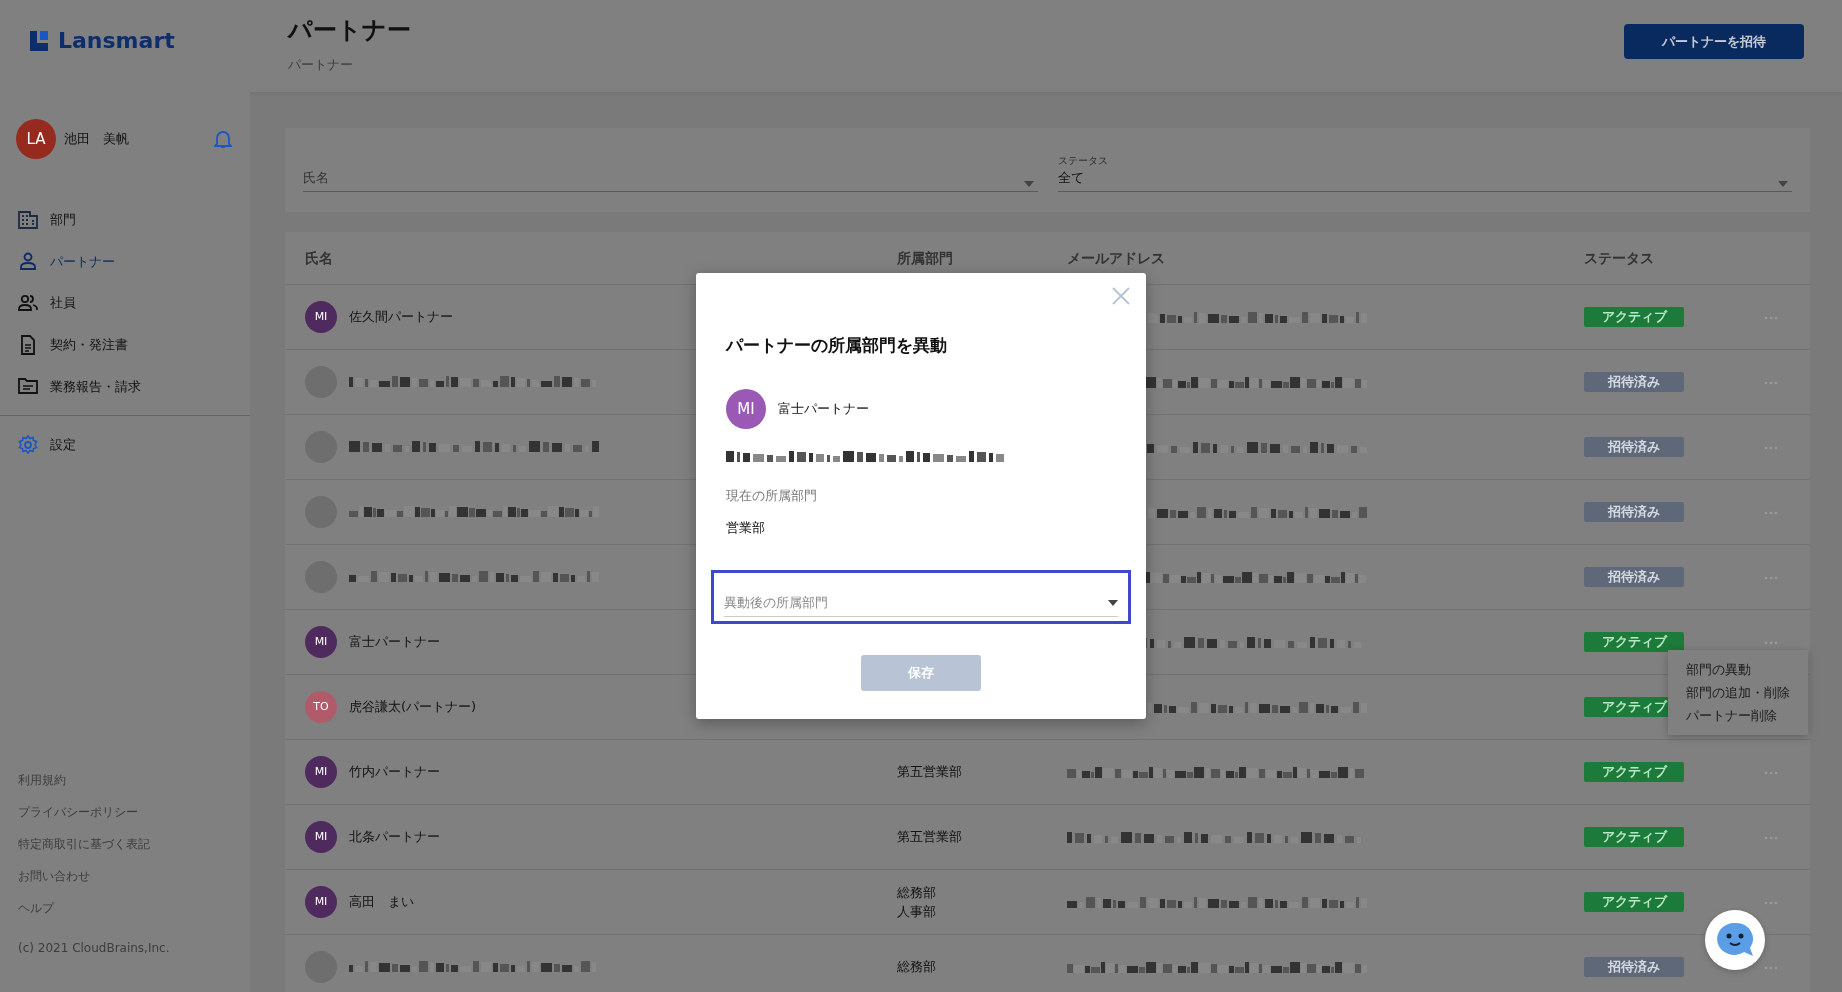 The height and width of the screenshot is (992, 1842). I want to click on page-title: パートナー, so click(349, 30).